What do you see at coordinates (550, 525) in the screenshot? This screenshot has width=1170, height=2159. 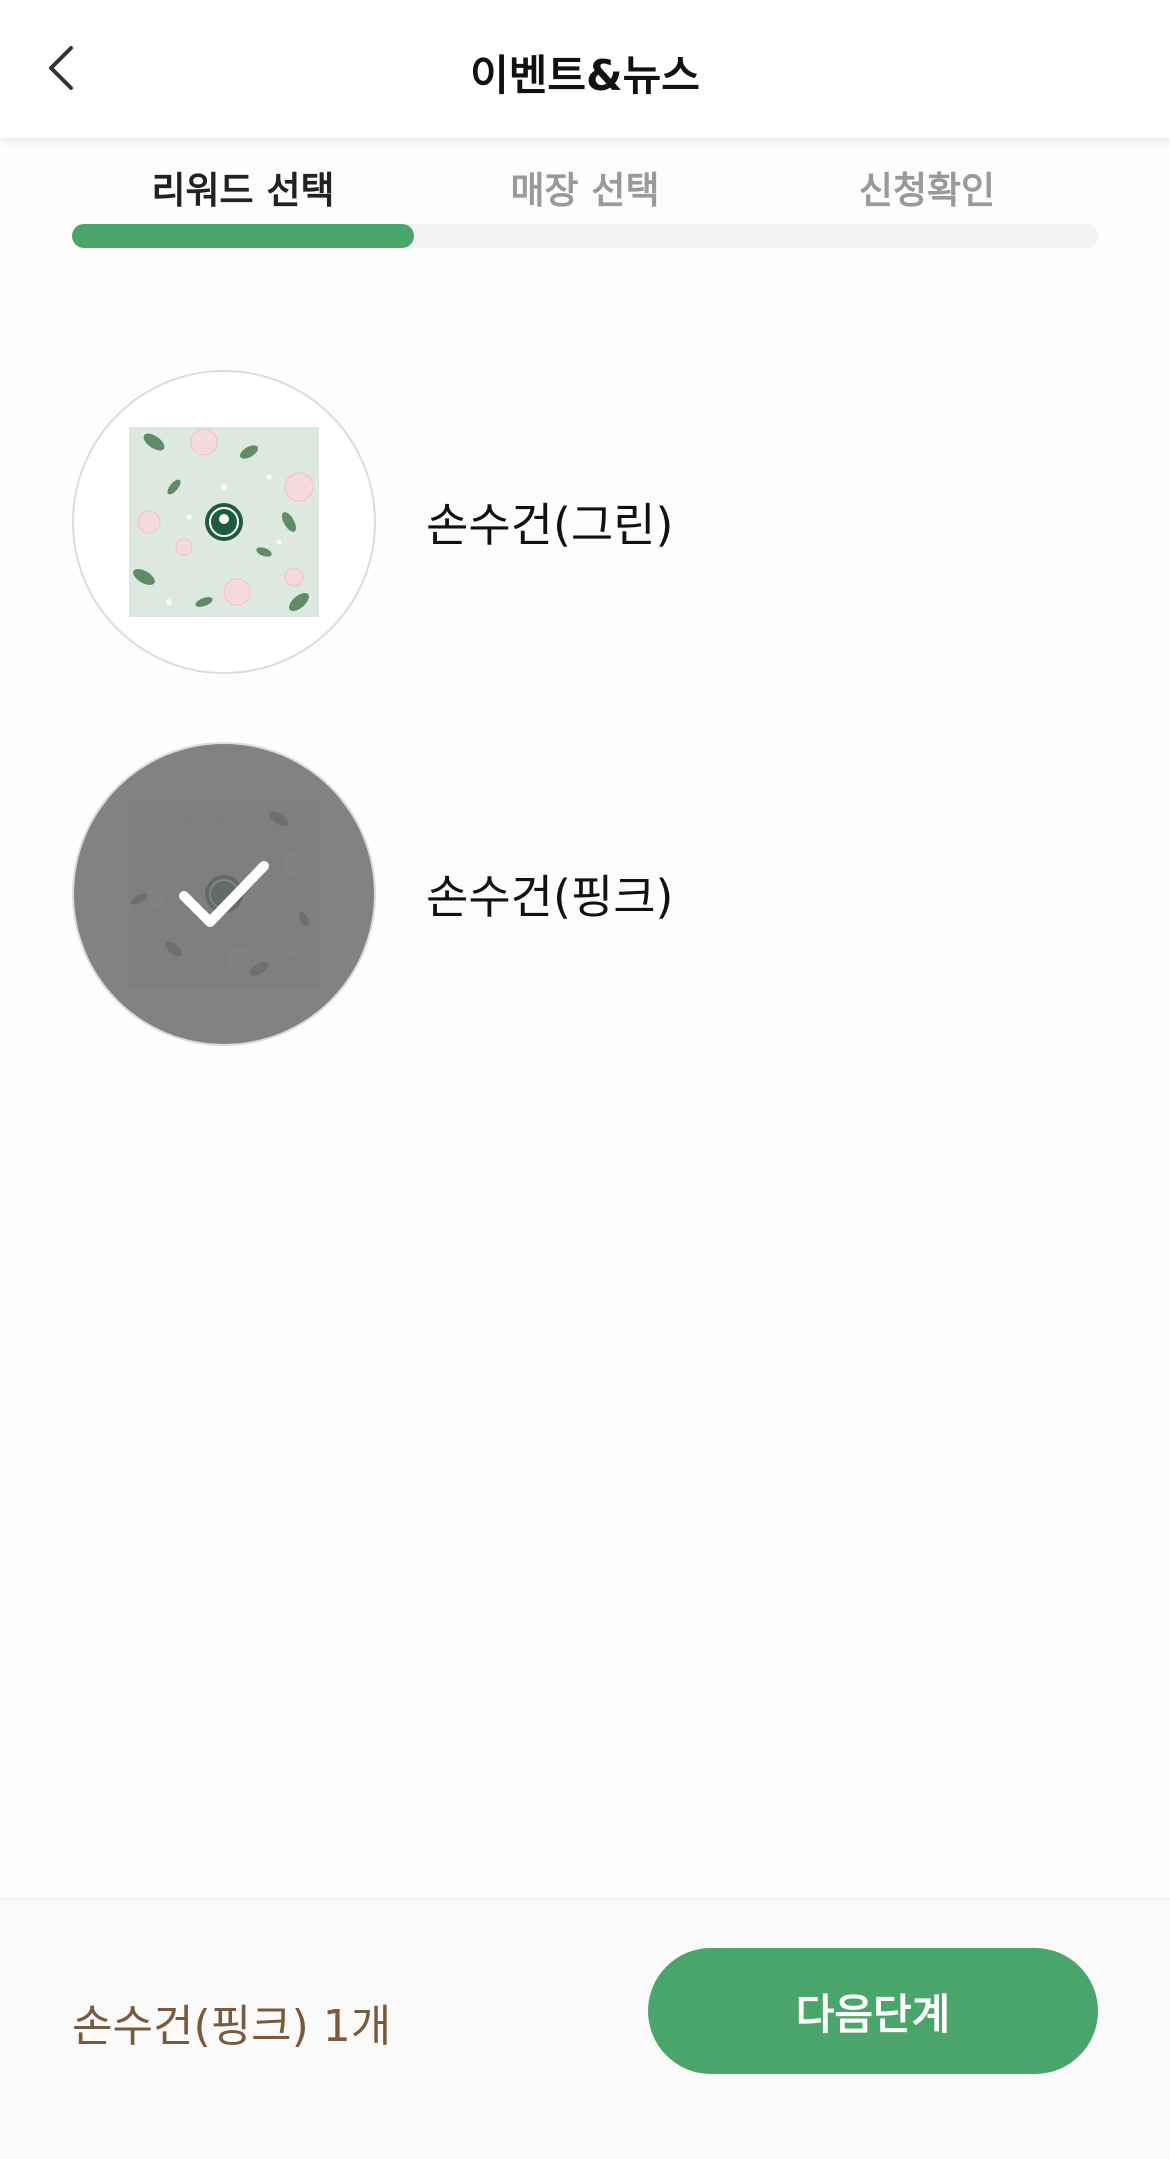 I see `reward-name: 손수건(그린)` at bounding box center [550, 525].